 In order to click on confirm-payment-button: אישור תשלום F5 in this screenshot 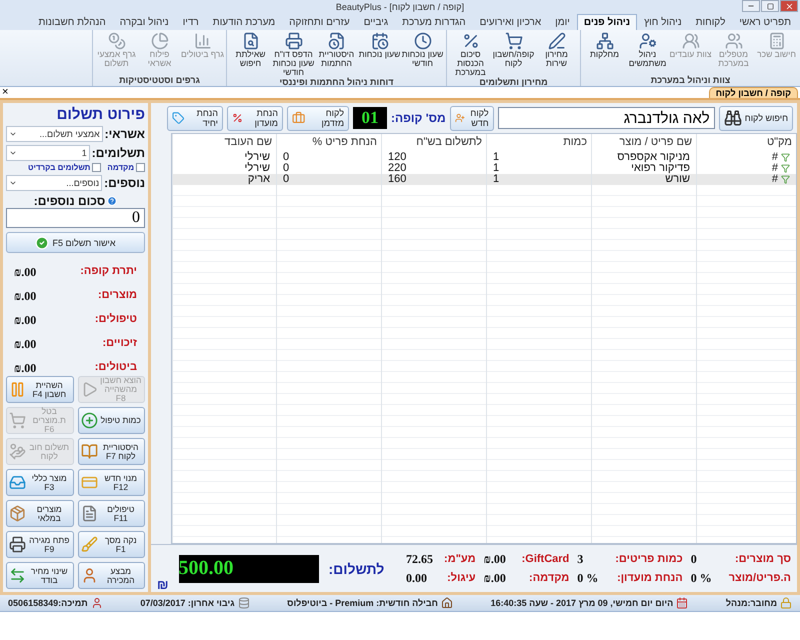, I will do `click(75, 242)`.